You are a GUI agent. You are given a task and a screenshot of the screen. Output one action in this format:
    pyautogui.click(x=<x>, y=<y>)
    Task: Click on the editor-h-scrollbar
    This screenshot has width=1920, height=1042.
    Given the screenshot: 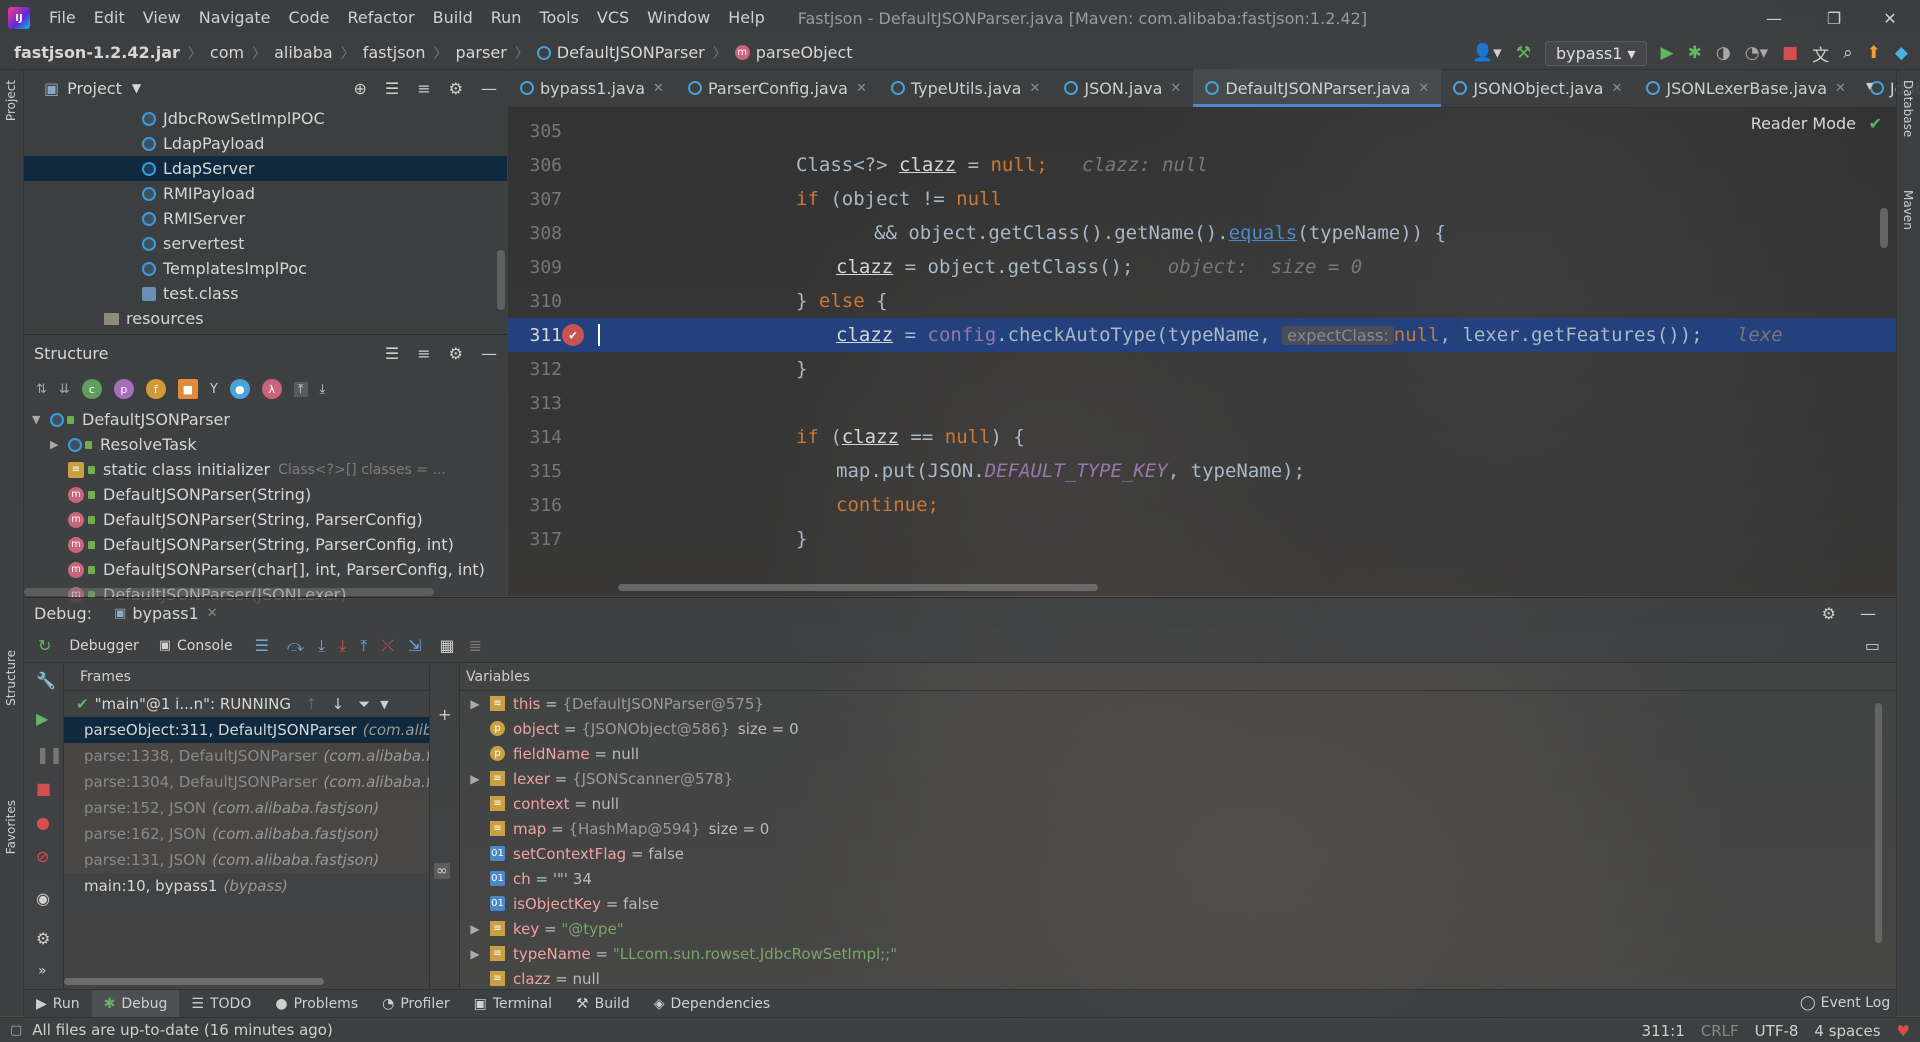 What is the action you would take?
    pyautogui.click(x=1202, y=587)
    